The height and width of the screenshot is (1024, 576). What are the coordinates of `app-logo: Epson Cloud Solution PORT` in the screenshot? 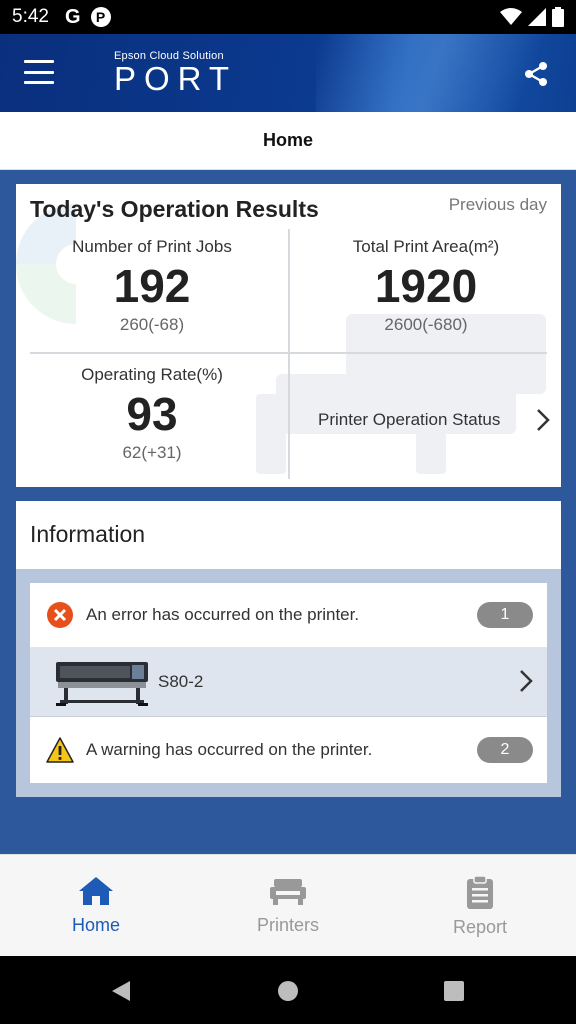 It's located at (175, 73).